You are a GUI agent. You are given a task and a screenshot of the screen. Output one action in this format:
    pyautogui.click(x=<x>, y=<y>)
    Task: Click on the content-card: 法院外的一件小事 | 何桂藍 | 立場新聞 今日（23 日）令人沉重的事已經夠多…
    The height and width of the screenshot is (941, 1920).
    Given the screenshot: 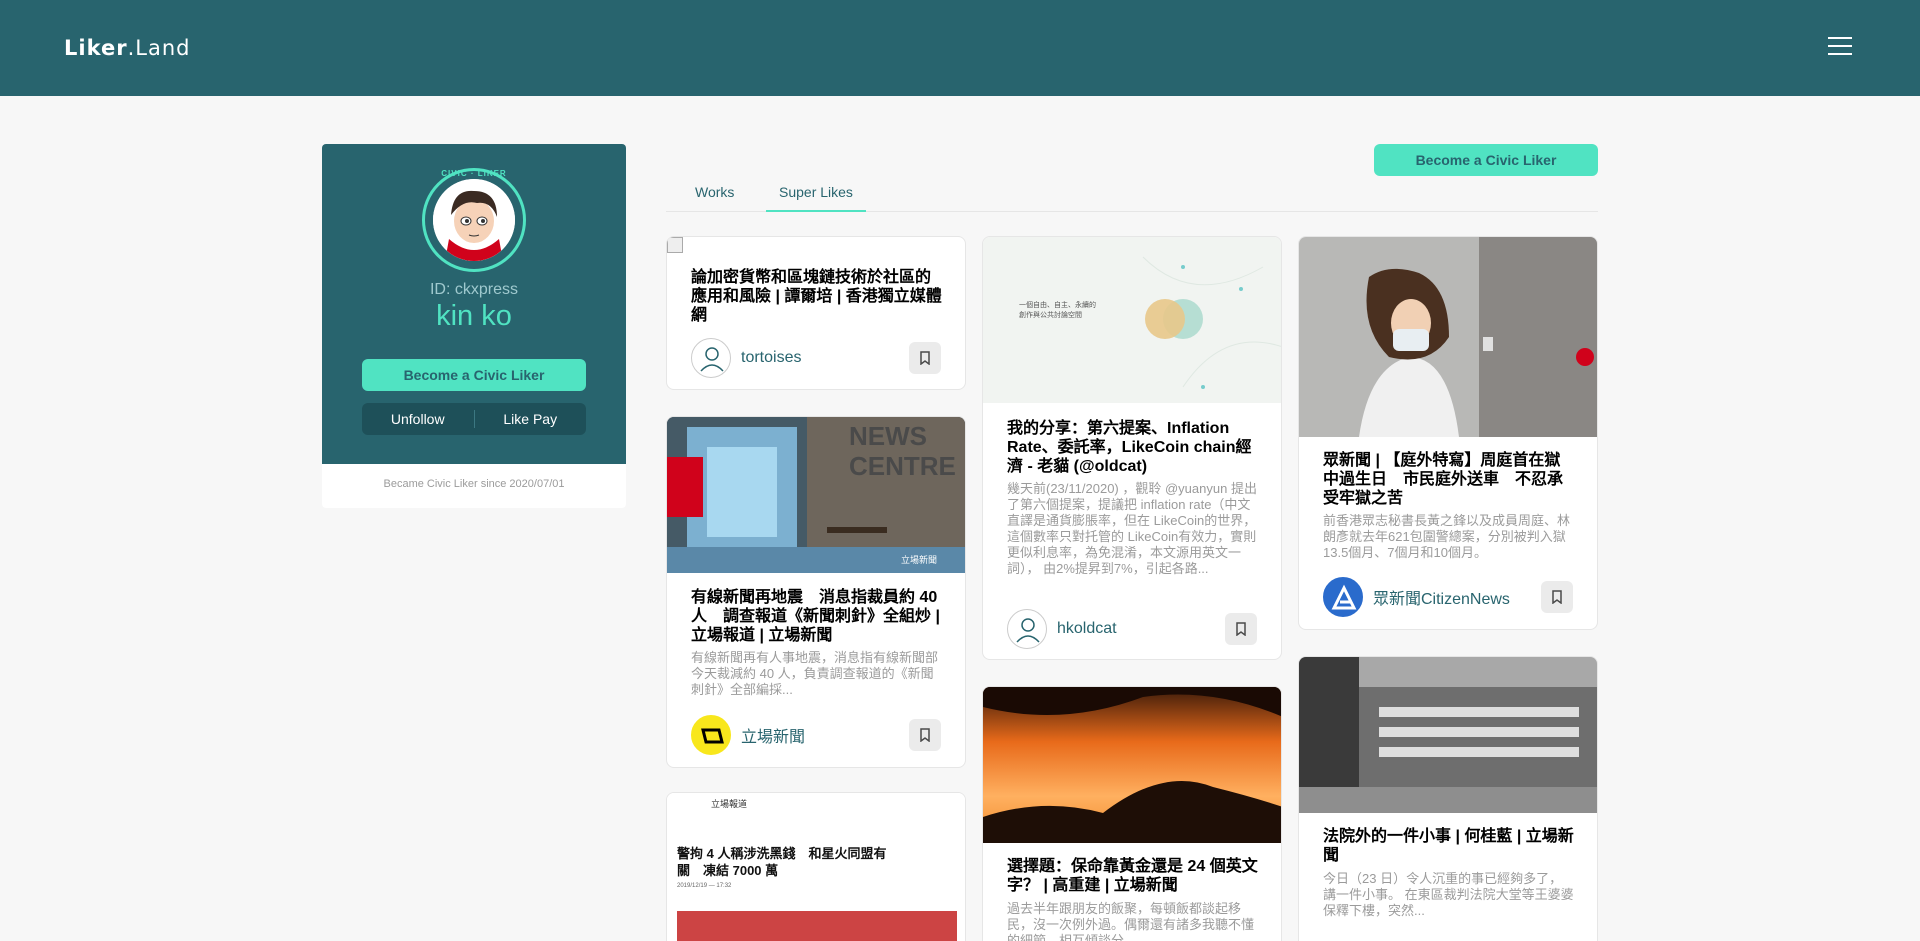 What is the action you would take?
    pyautogui.click(x=1448, y=798)
    